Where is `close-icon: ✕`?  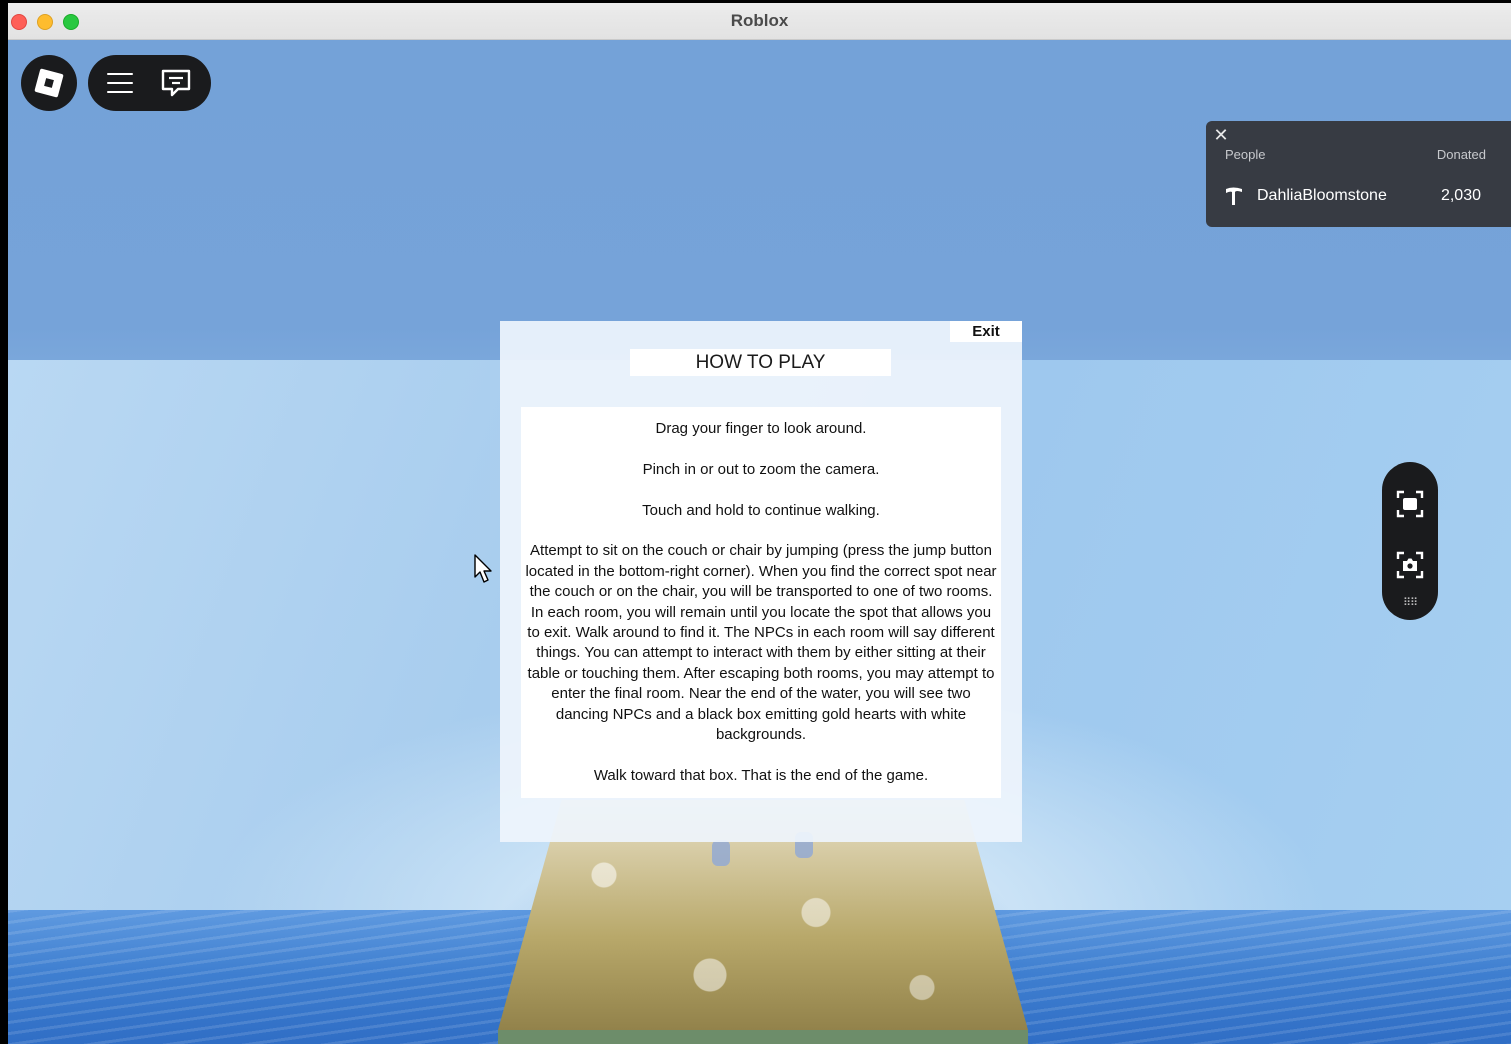
close-icon: ✕ is located at coordinates (1221, 135).